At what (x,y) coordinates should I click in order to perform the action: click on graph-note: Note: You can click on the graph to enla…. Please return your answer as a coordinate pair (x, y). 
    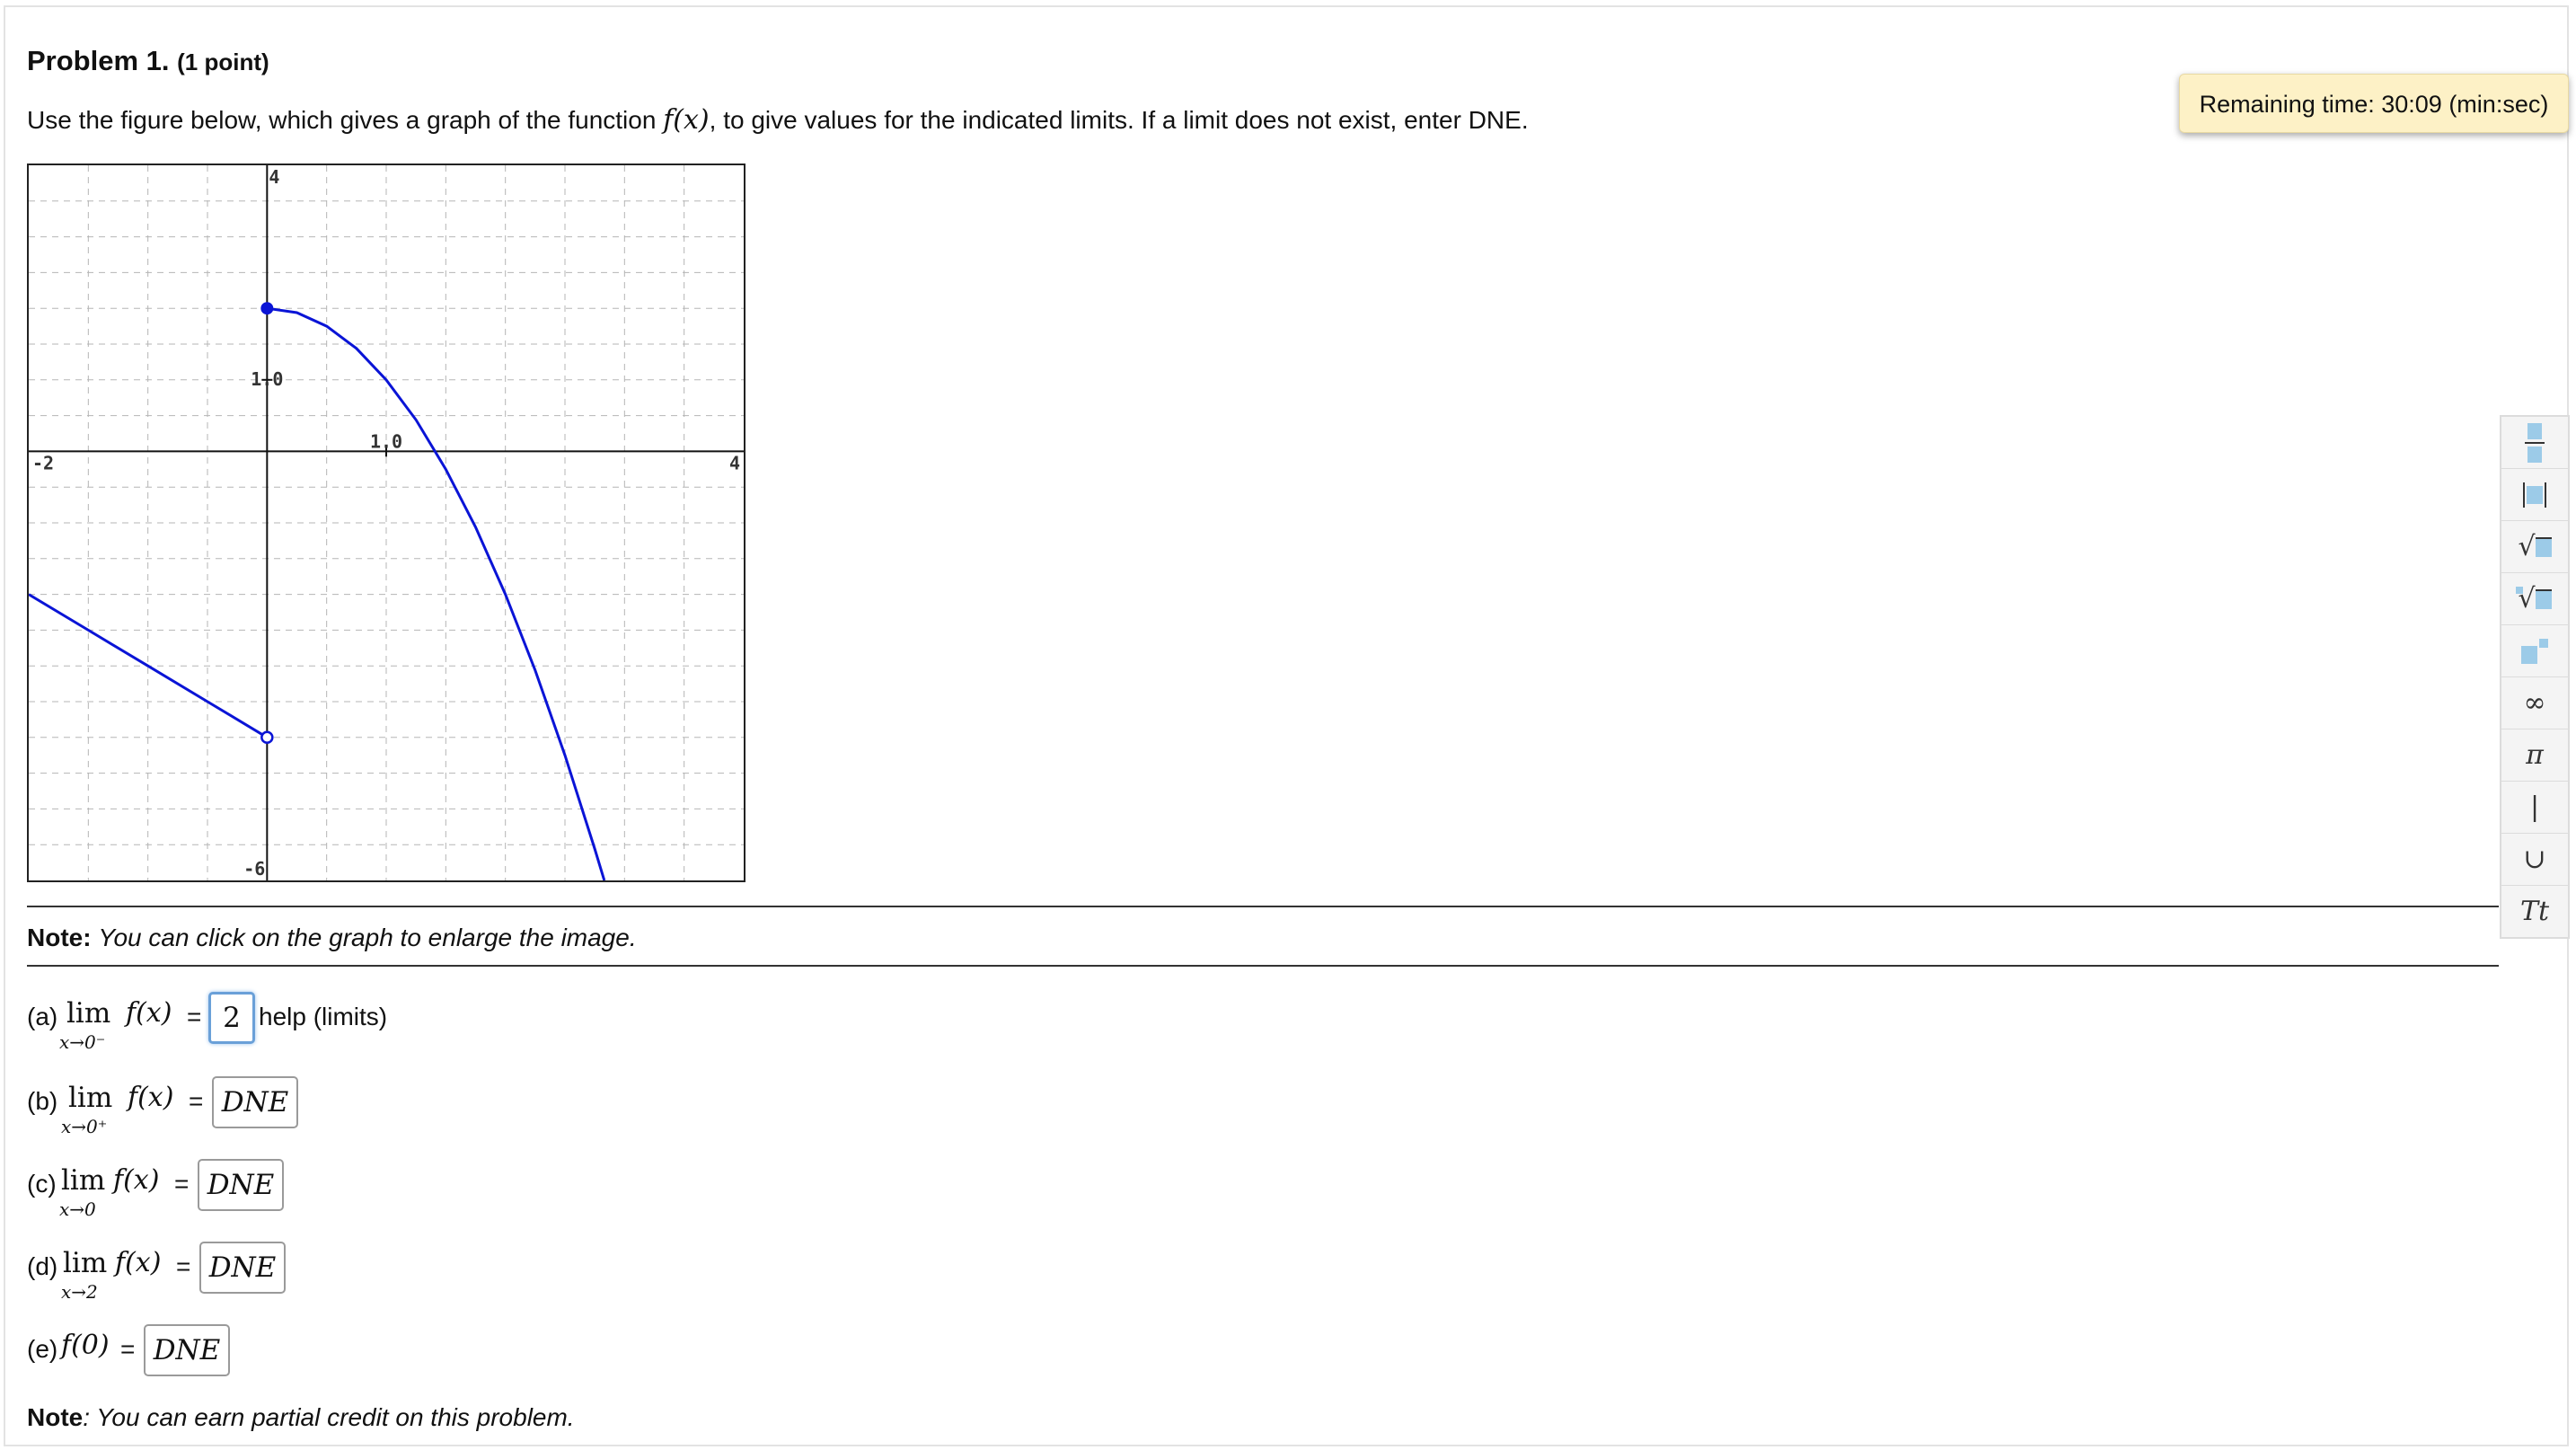
    Looking at the image, I should click on (332, 938).